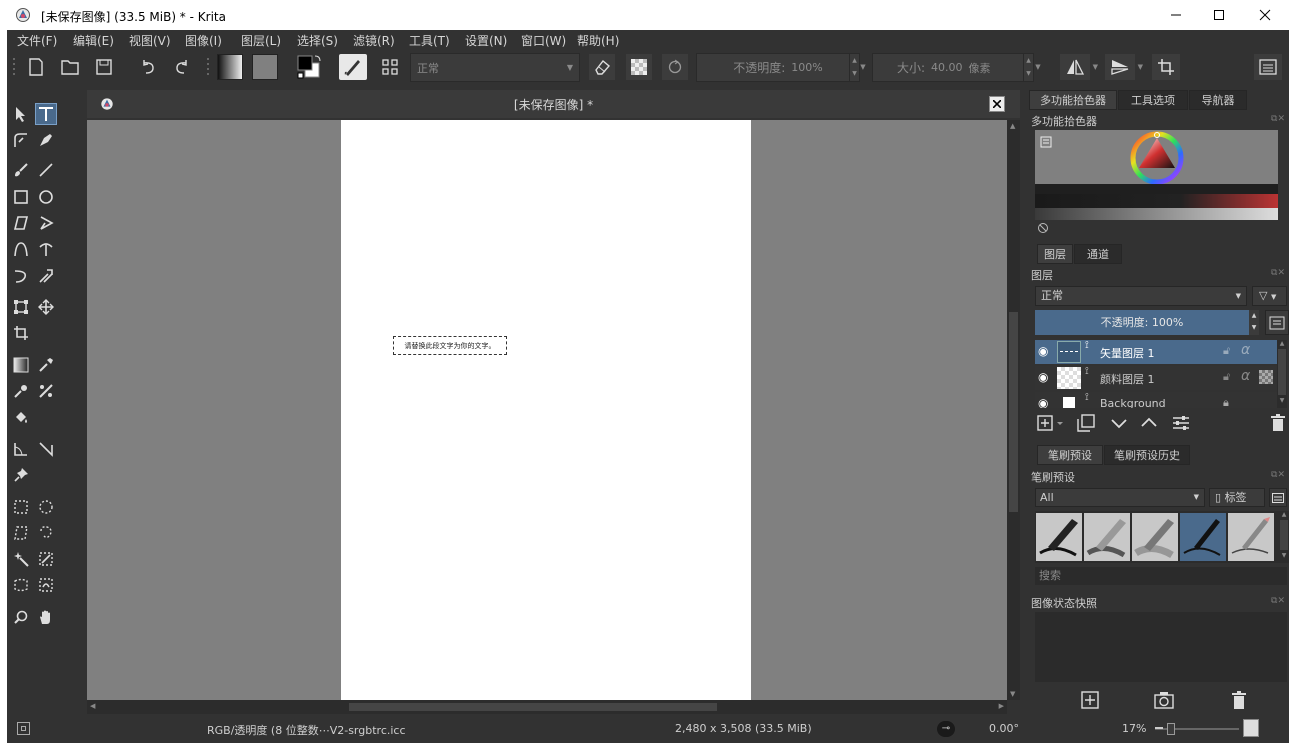  I want to click on dynamic-brush-tool, so click(21, 276).